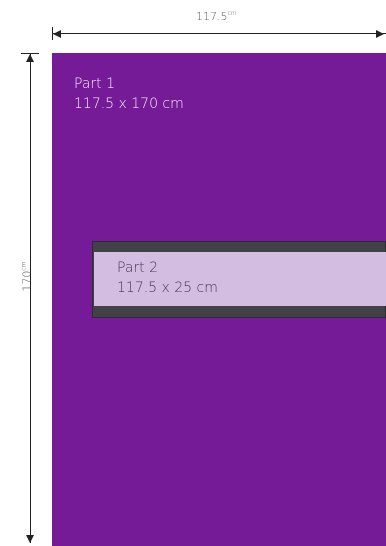 Image resolution: width=386 pixels, height=546 pixels. Describe the element at coordinates (129, 104) in the screenshot. I see `part-1-size: 117.5 x 170 cm` at that location.